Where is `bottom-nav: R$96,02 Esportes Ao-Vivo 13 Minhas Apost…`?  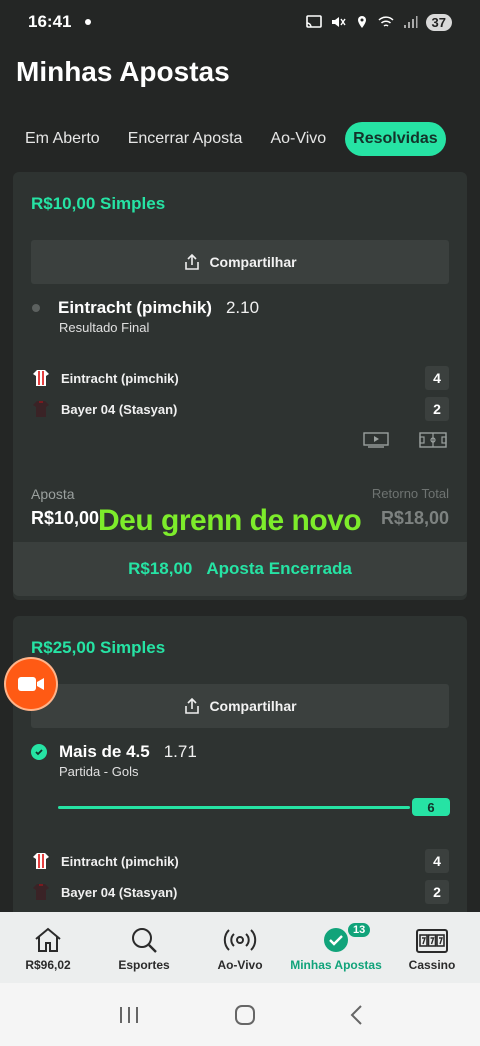 bottom-nav: R$96,02 Esportes Ao-Vivo 13 Minhas Apost… is located at coordinates (240, 947).